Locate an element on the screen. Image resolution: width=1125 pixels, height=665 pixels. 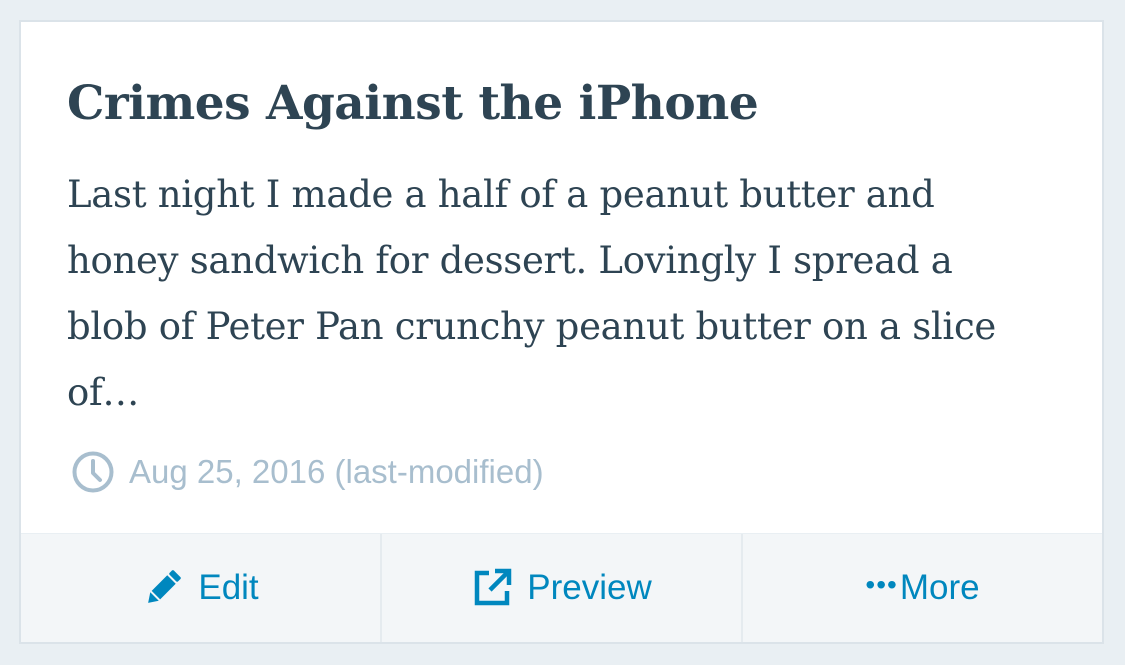
post-meta: Aug 25, 2016 (last-modified) is located at coordinates (307, 472).